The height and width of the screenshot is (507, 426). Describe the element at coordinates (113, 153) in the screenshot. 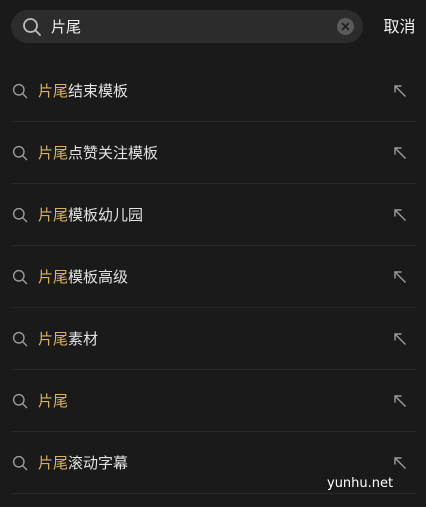

I see `suggestion-text: 点赞关注模板` at that location.